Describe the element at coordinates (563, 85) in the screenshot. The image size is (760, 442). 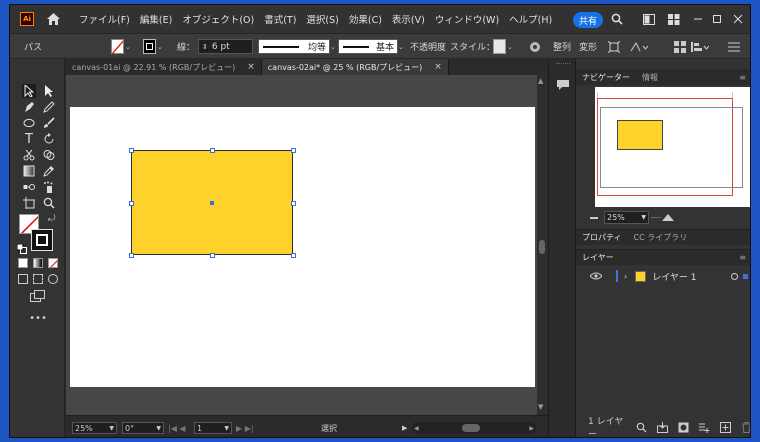
I see `comments-icon` at that location.